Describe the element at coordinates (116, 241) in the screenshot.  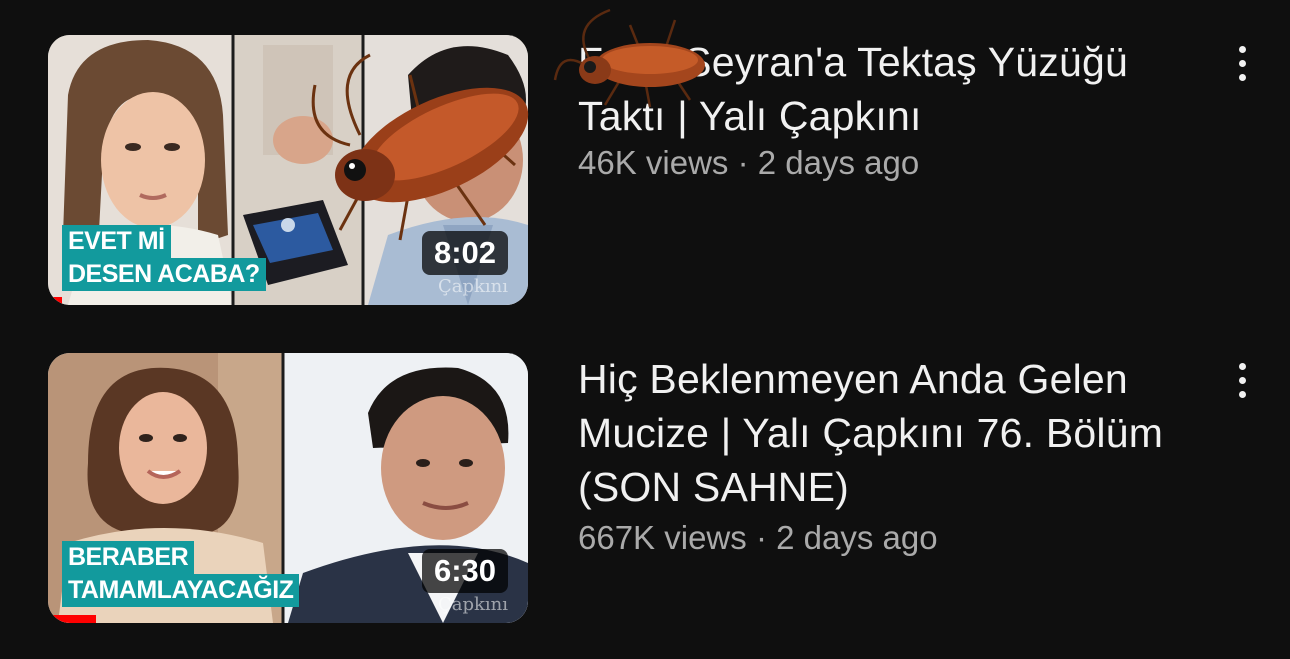
I see `caption-line: EVET Mİ` at that location.